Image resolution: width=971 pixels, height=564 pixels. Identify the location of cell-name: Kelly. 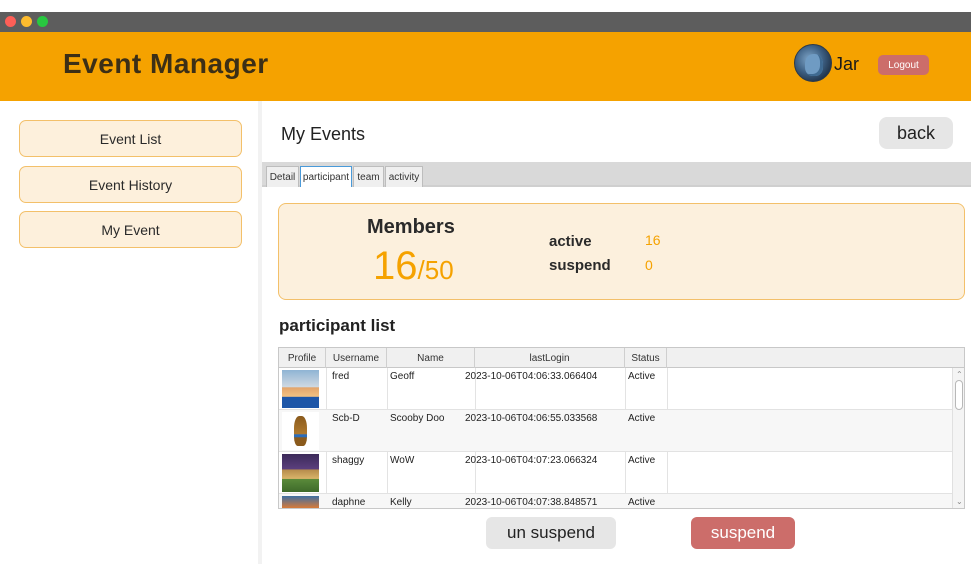
(401, 502).